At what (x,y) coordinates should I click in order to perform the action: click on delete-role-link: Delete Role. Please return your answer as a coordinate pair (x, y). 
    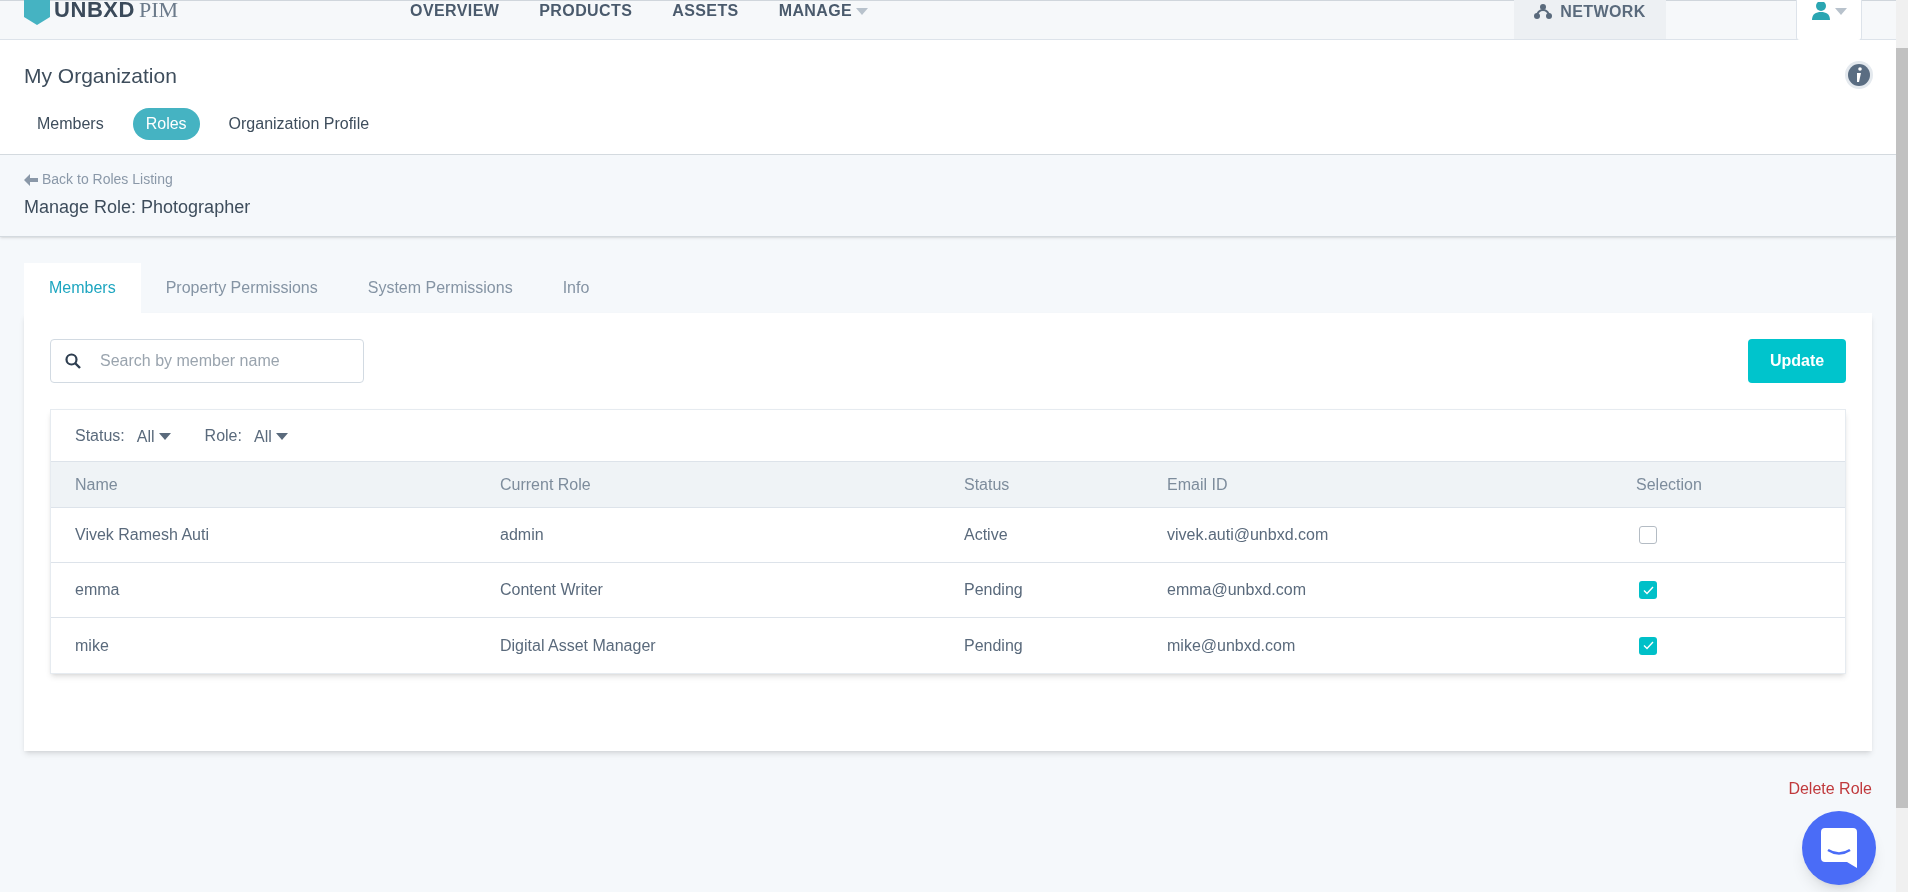
    Looking at the image, I should click on (1830, 789).